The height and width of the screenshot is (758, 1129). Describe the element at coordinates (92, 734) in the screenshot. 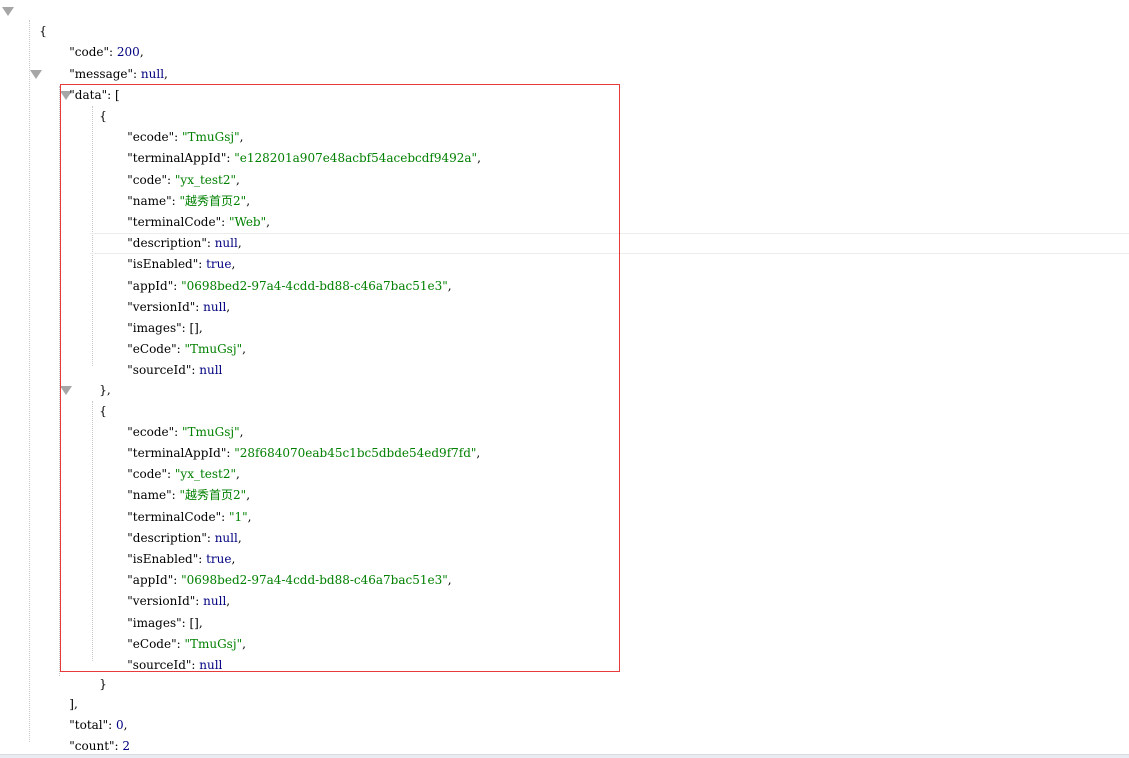

I see `json-line-count: "count": 2` at that location.